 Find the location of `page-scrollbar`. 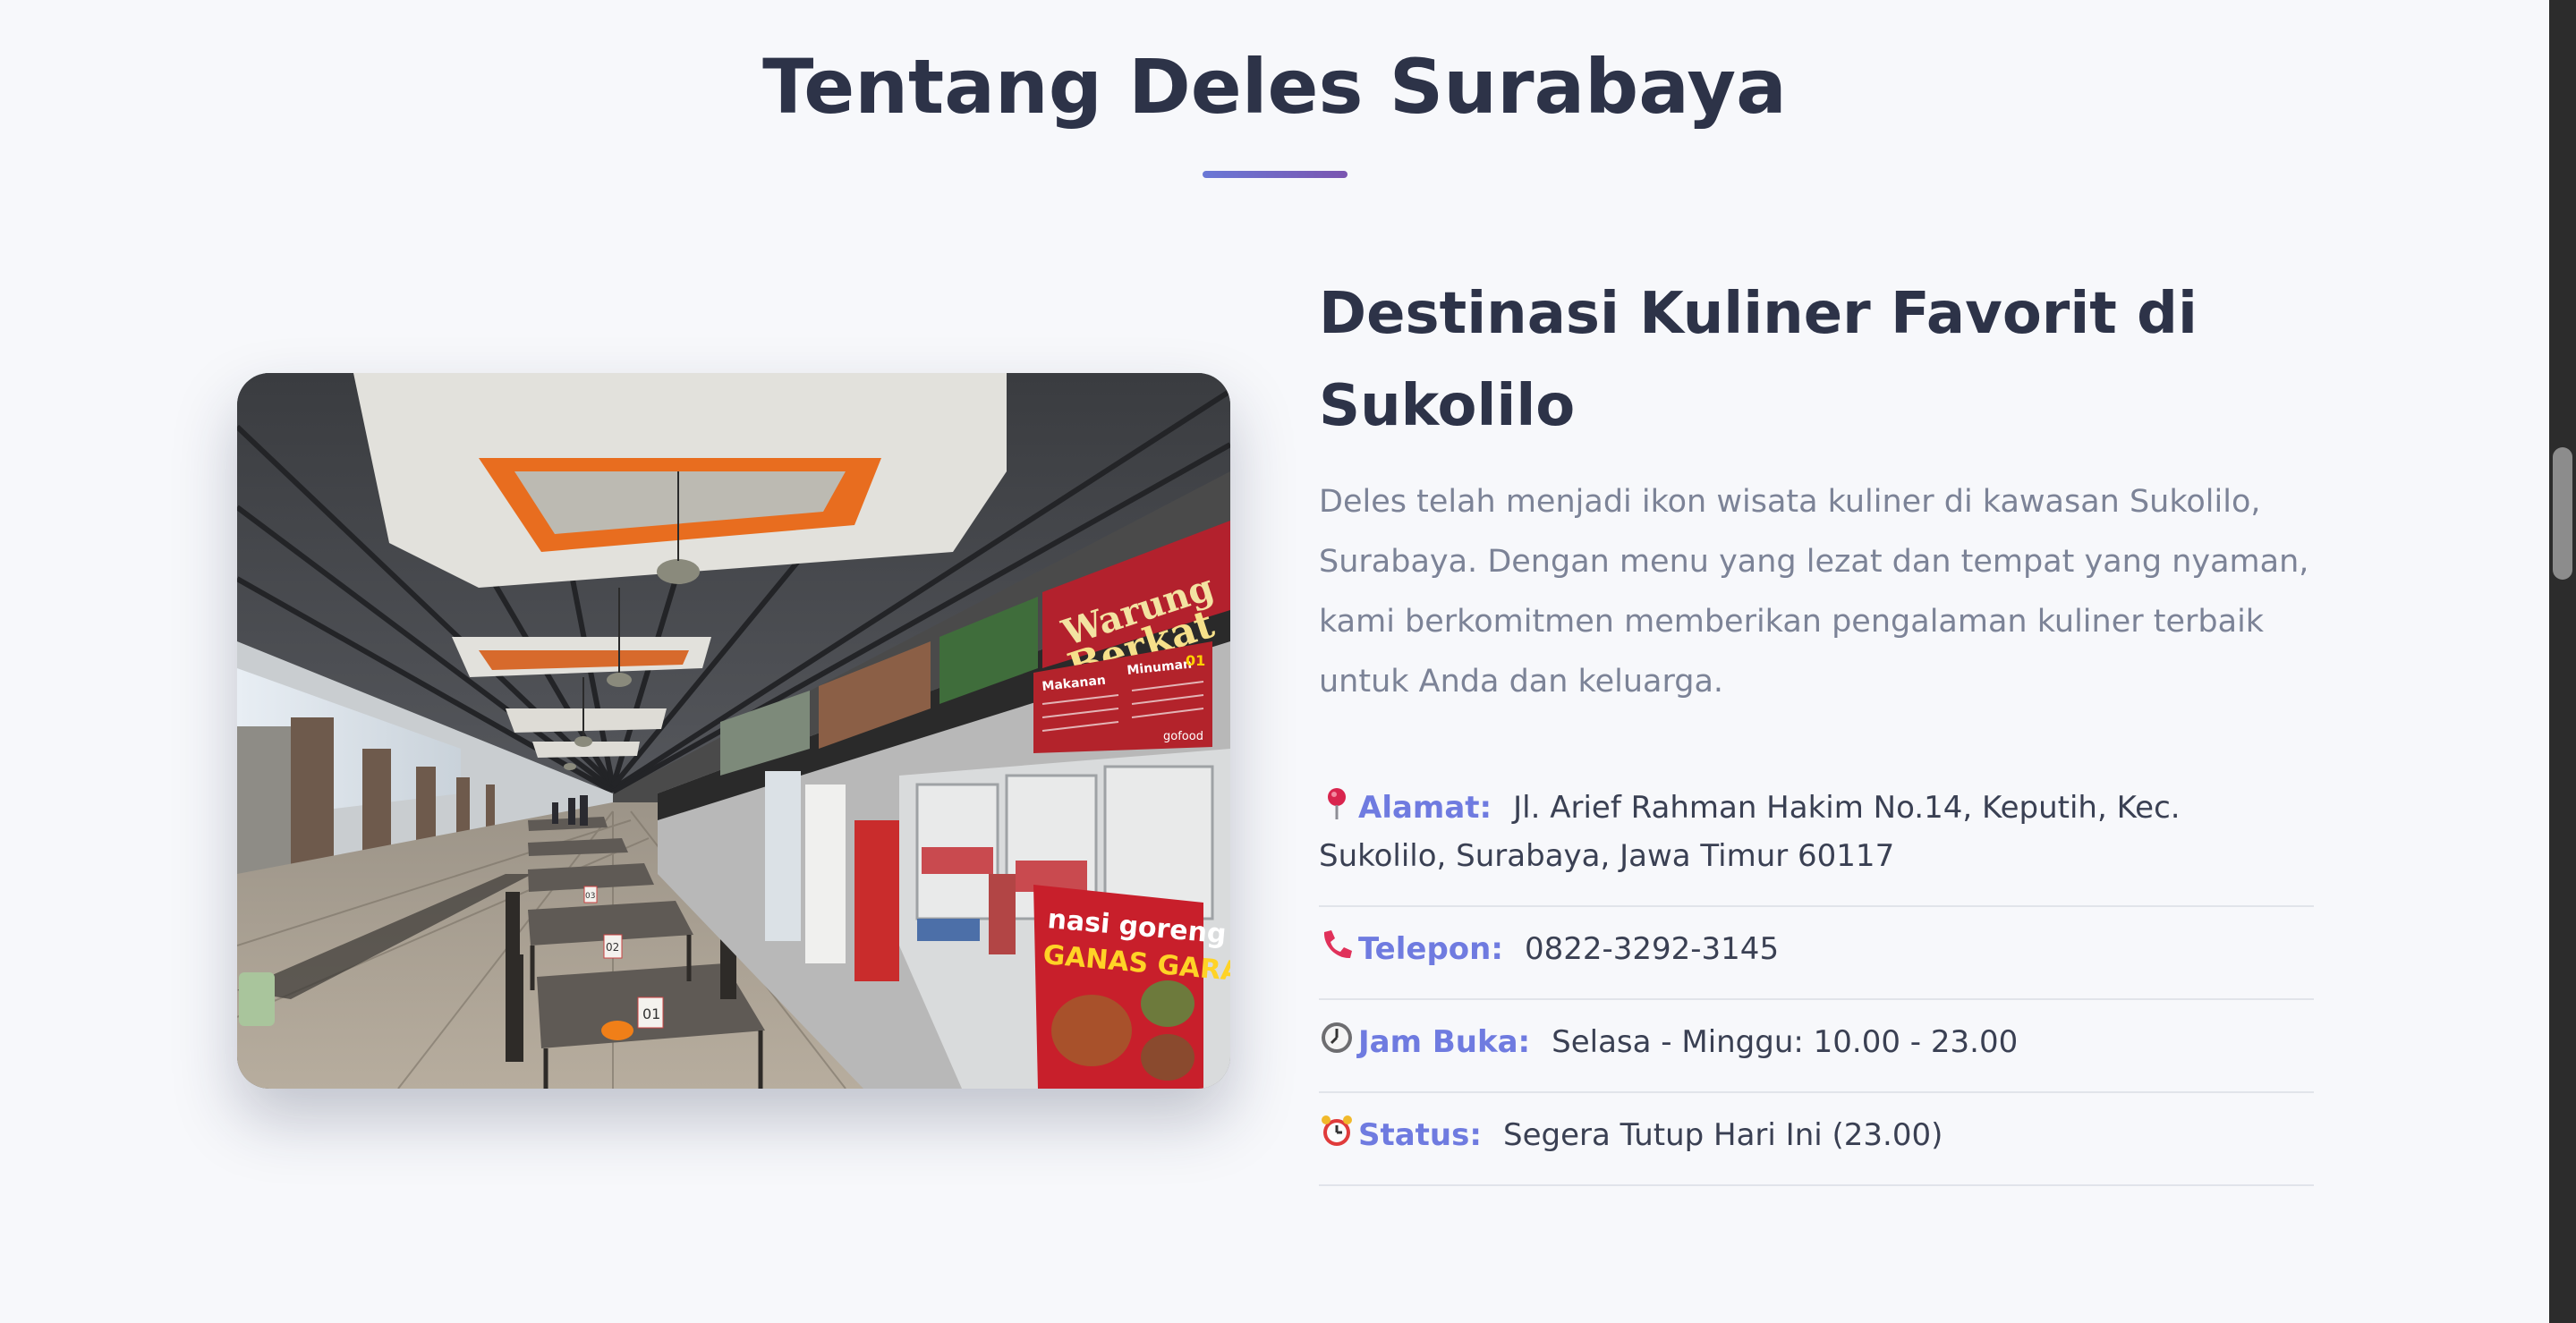

page-scrollbar is located at coordinates (2562, 661).